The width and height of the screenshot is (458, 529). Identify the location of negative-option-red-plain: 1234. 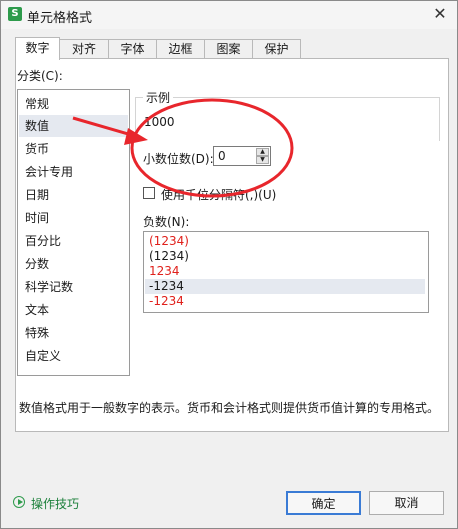
(285, 271).